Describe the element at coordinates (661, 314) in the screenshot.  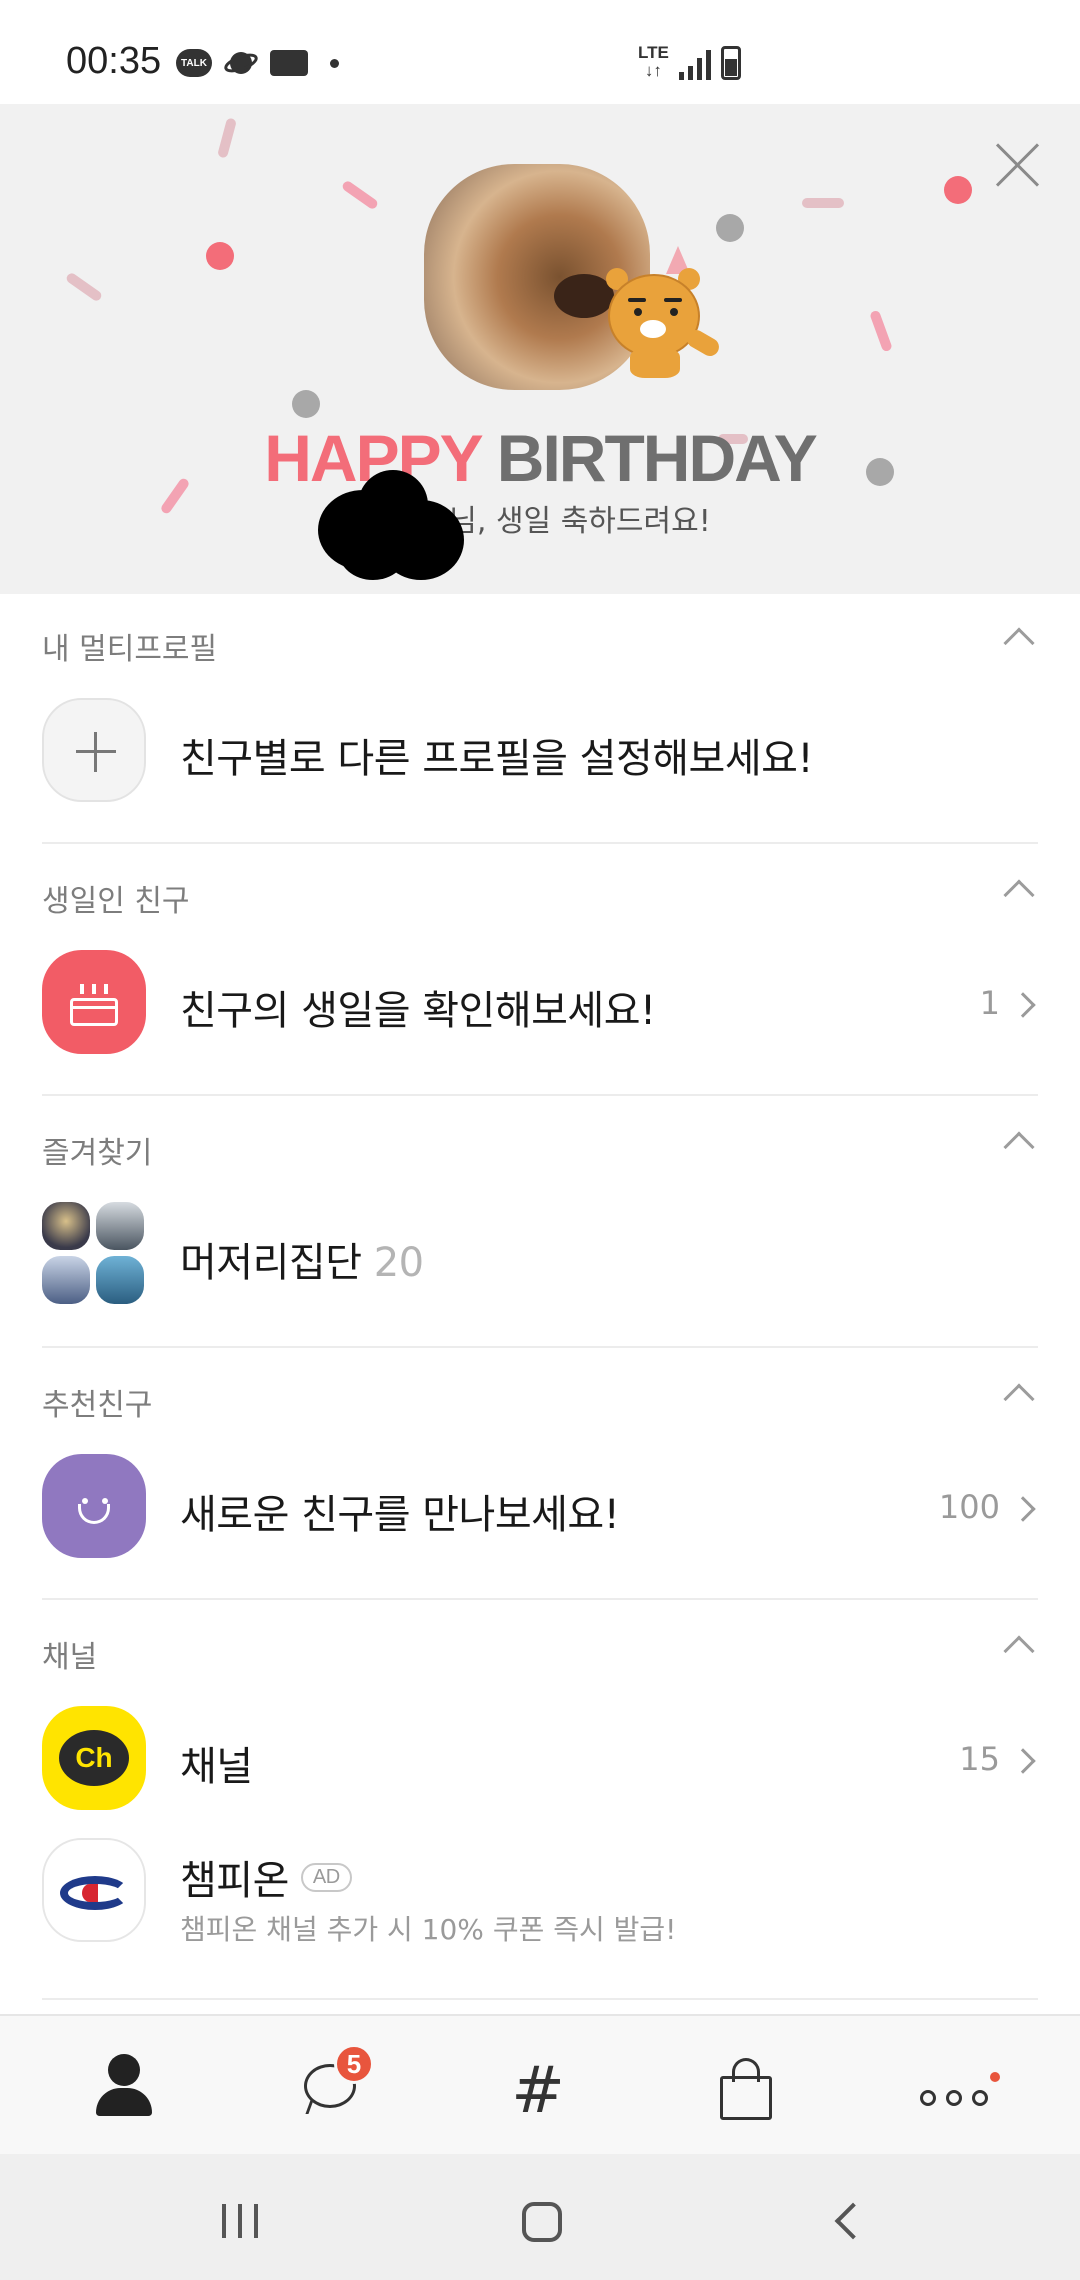
I see `ryan-character-icon` at that location.